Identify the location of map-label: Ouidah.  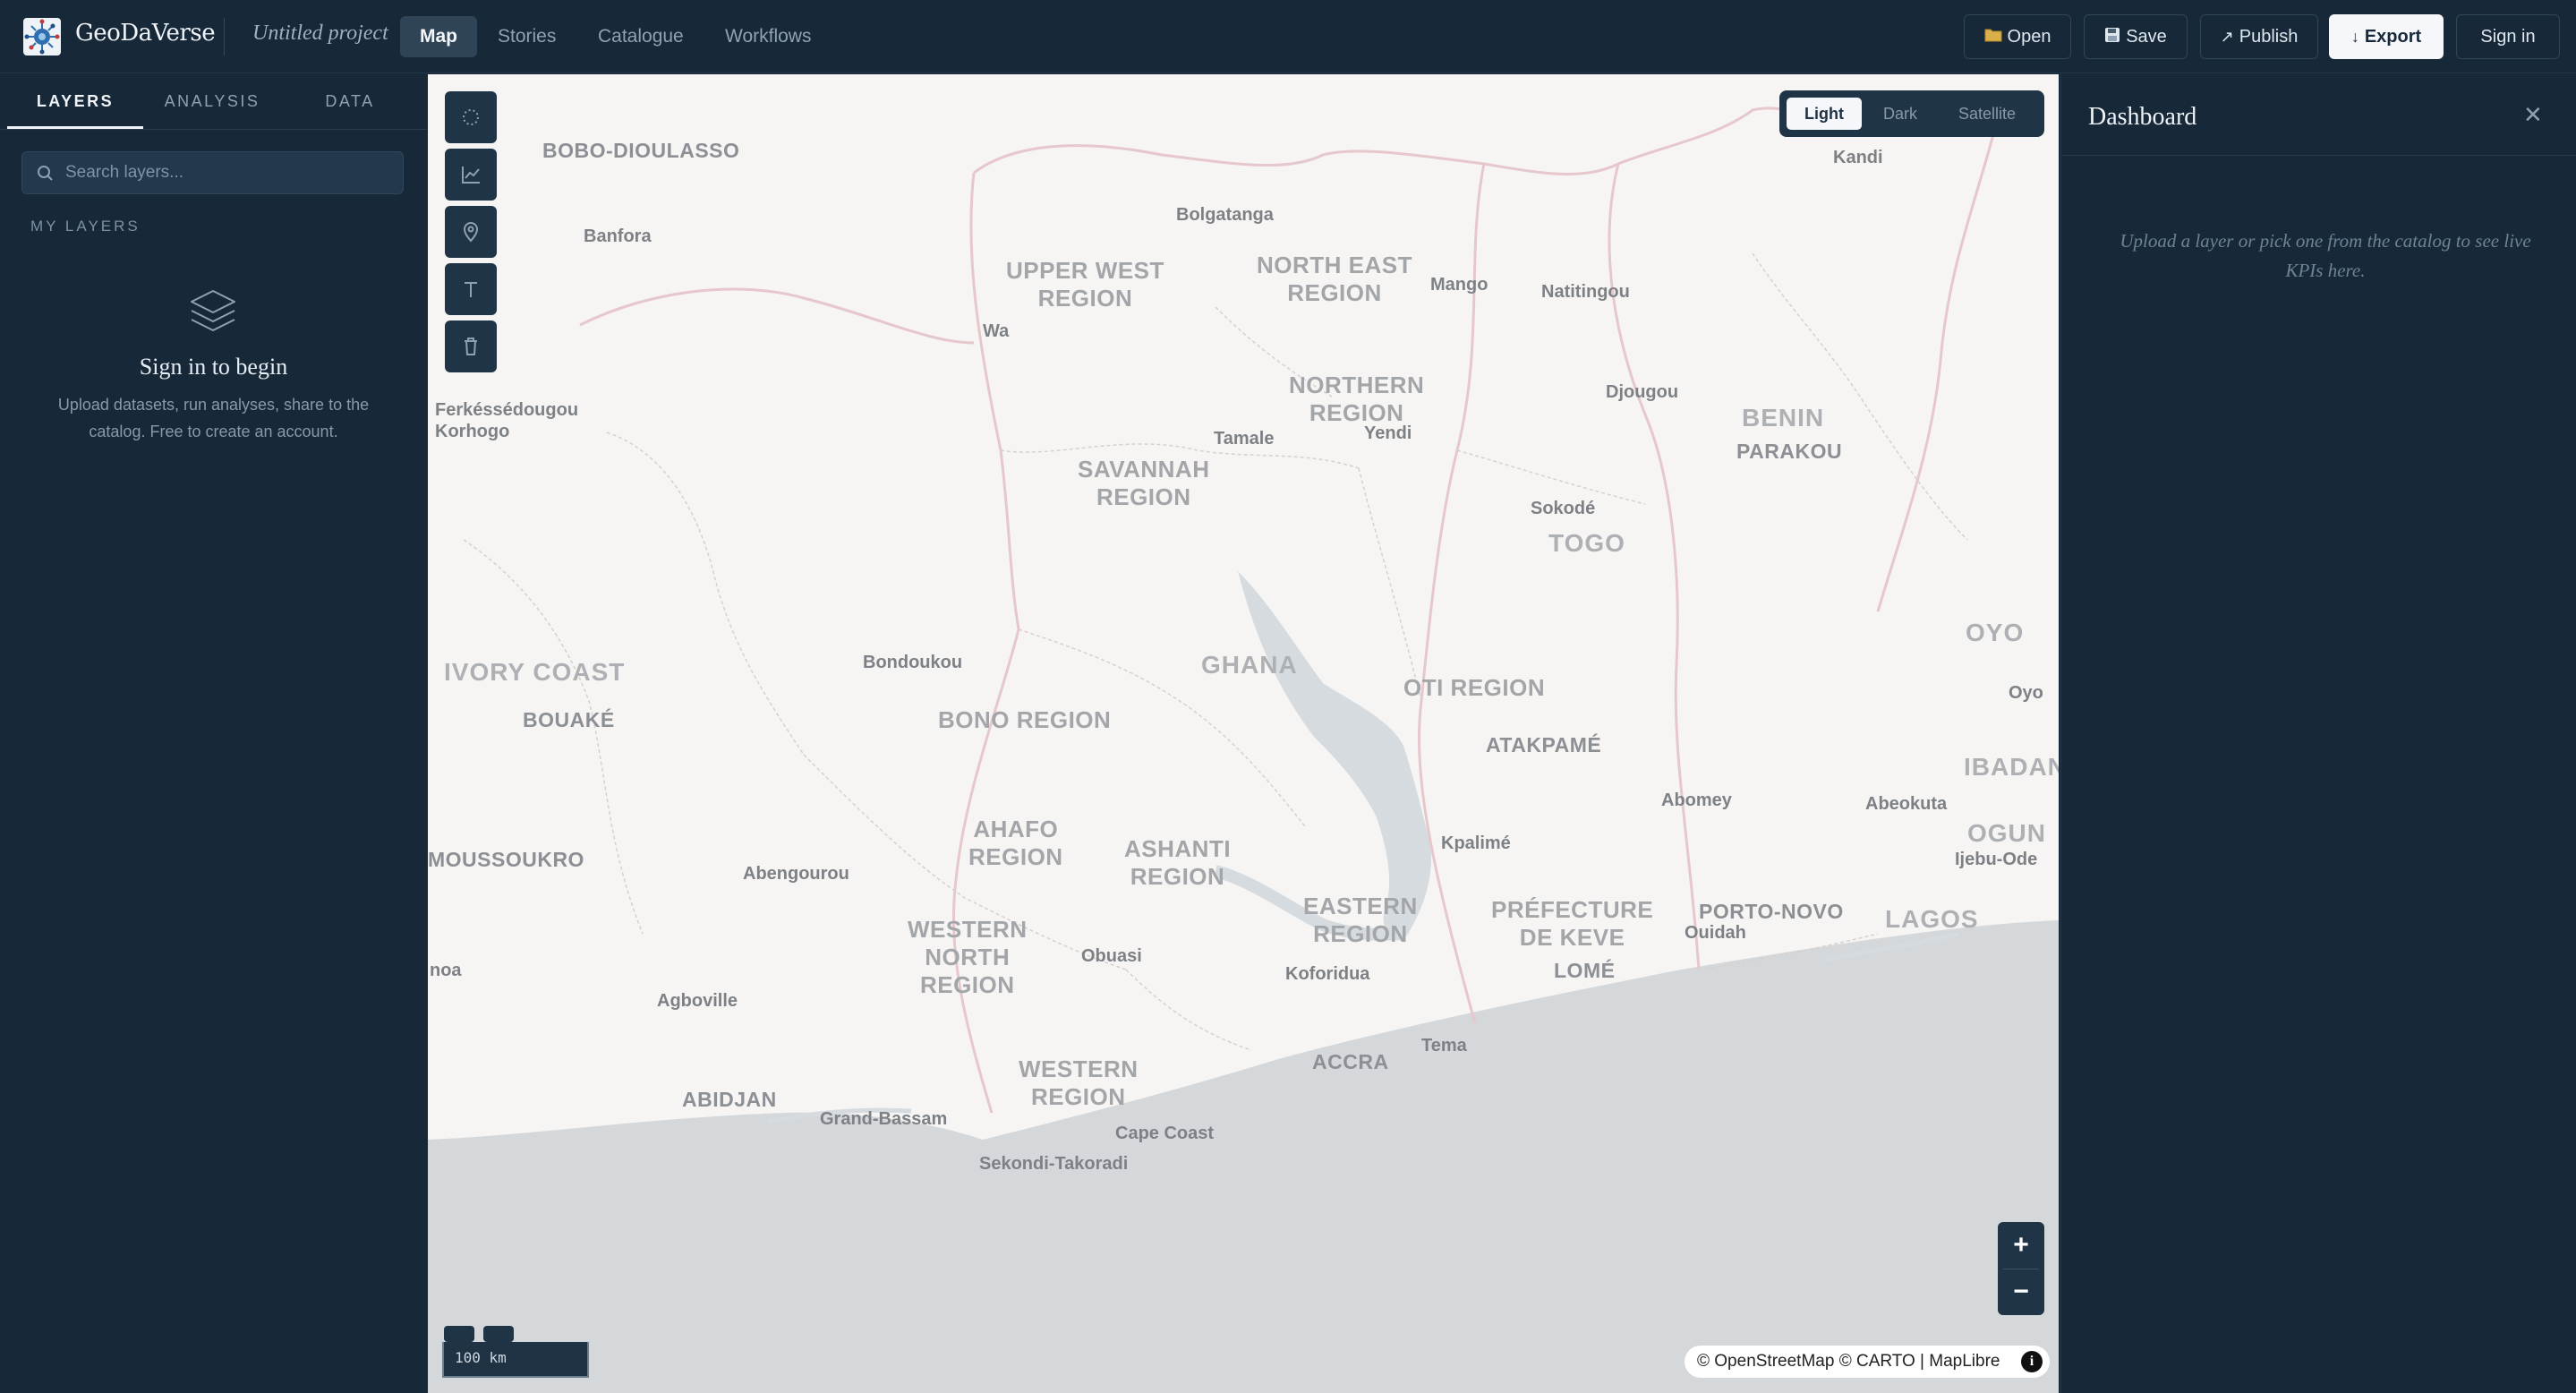
(1715, 933).